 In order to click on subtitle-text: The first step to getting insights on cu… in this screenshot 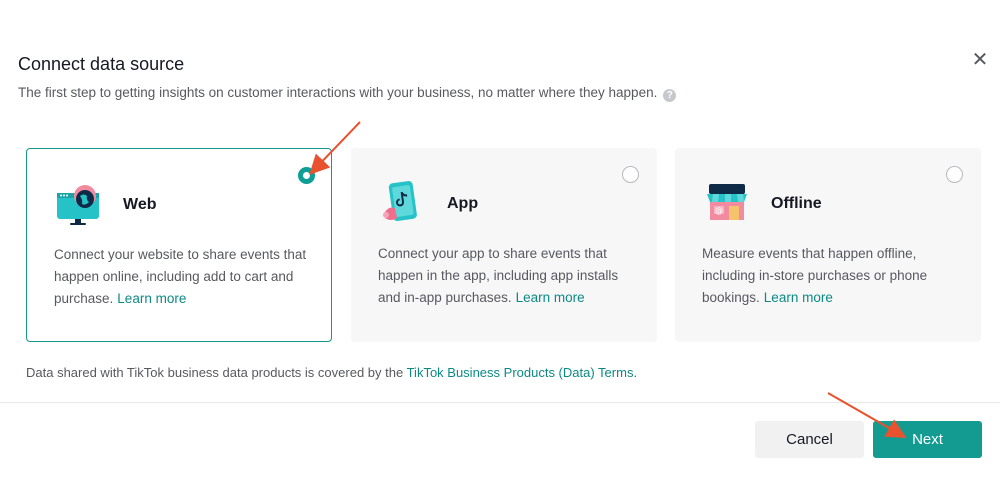, I will do `click(338, 92)`.